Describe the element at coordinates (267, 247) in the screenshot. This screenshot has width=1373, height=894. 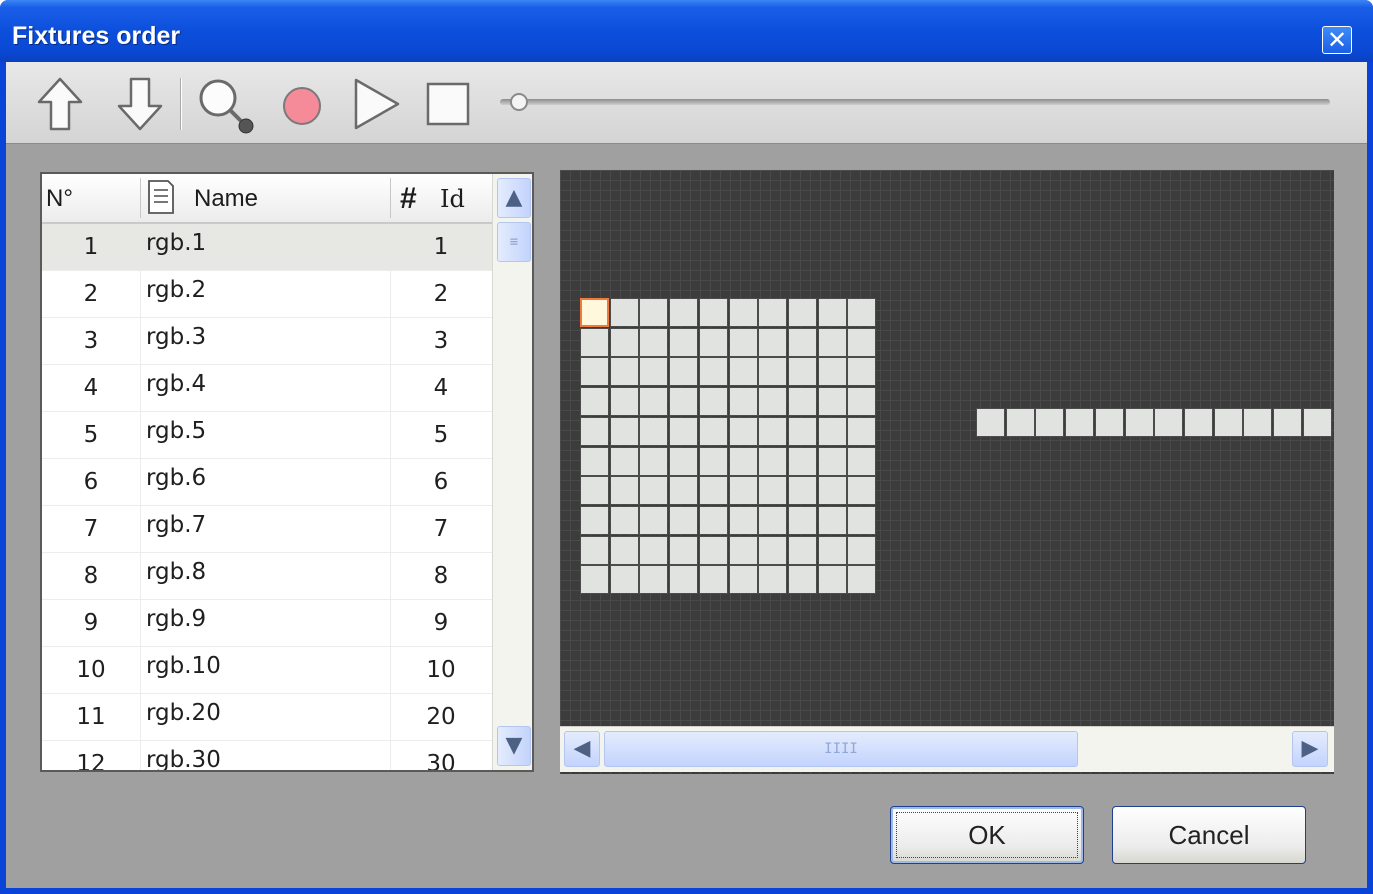
I see `table-row: 1 rgb.1 1` at that location.